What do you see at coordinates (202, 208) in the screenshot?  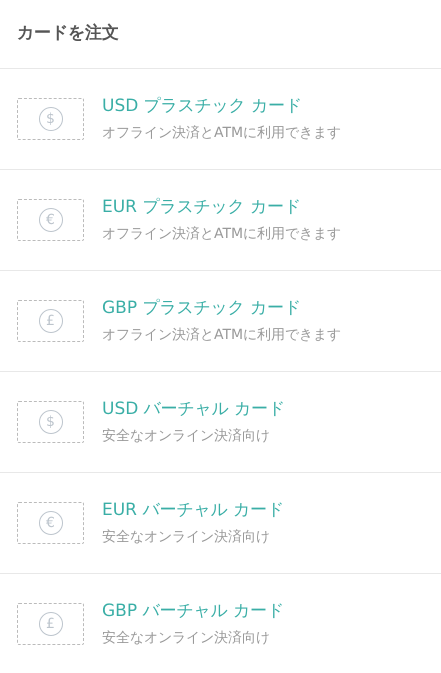 I see `card-name: EUR プラスチック カード` at bounding box center [202, 208].